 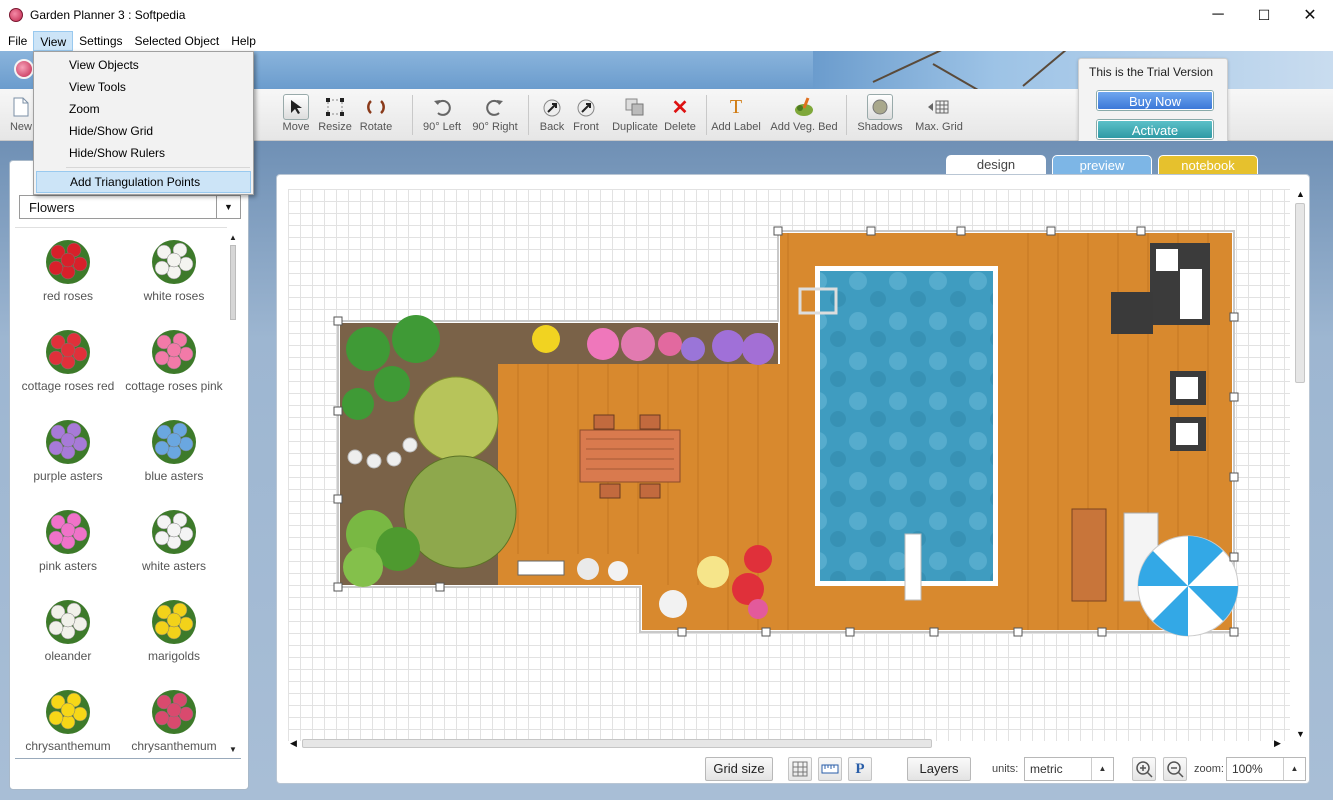 I want to click on plant-item: marigolds, so click(x=174, y=637).